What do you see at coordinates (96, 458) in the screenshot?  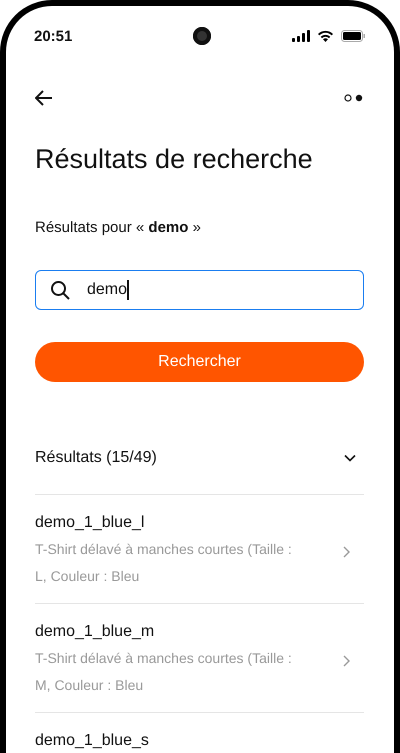 I see `results-count: Résultats (15/49)` at bounding box center [96, 458].